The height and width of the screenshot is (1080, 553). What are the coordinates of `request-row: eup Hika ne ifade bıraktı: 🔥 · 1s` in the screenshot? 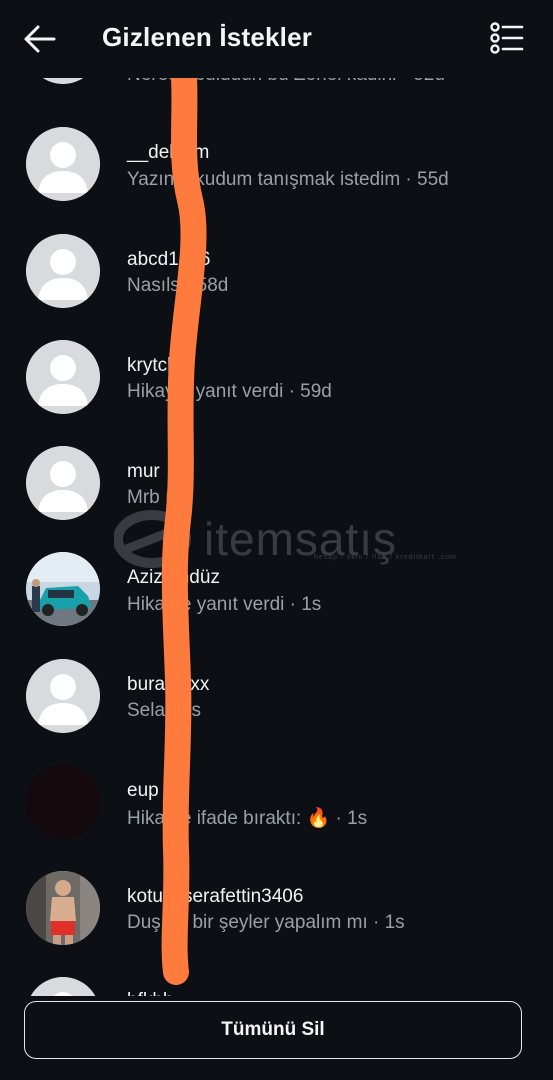 It's located at (276, 801).